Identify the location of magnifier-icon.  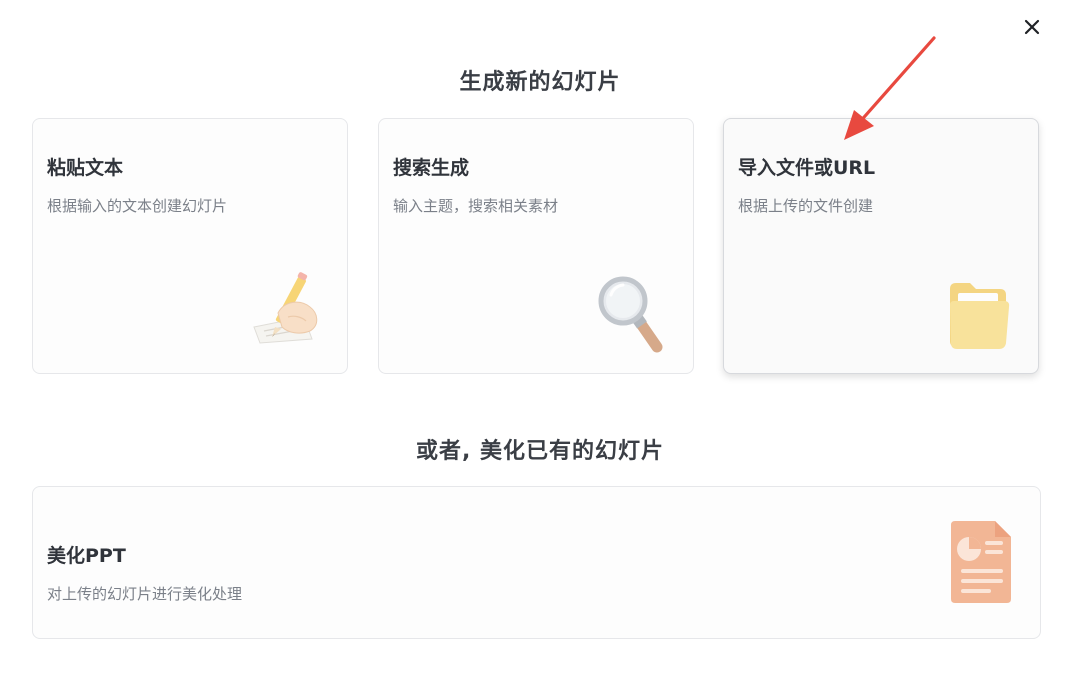
(630, 314).